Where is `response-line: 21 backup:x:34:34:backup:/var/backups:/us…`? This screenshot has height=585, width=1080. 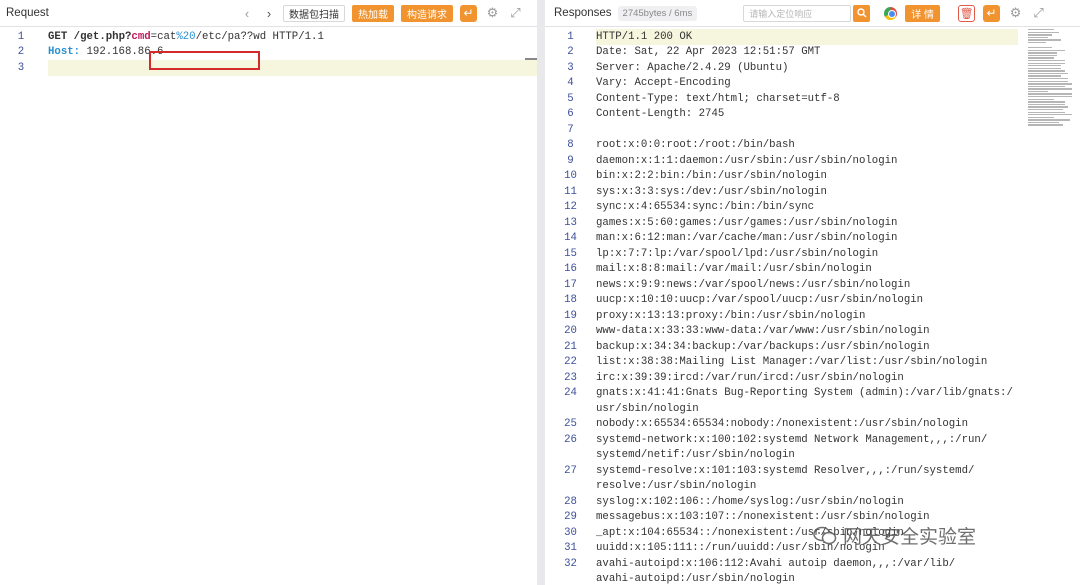
response-line: 21 backup:x:34:34:backup:/var/backups:/us… is located at coordinates (812, 347).